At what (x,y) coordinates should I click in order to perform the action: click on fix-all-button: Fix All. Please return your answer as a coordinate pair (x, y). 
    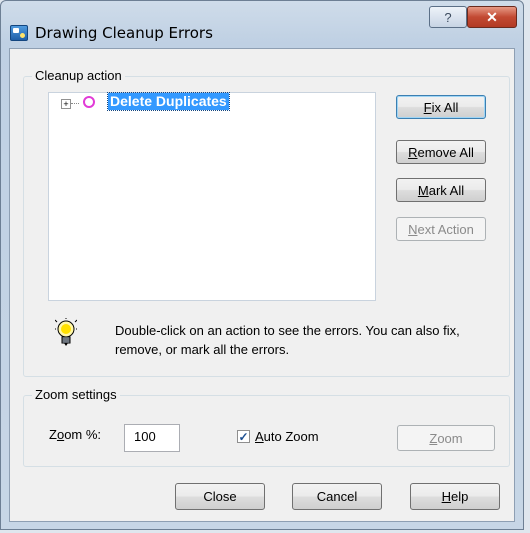
    Looking at the image, I should click on (441, 107).